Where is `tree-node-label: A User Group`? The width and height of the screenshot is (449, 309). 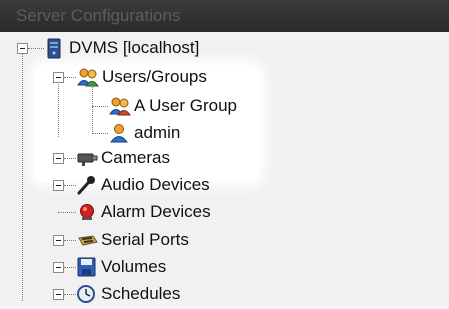 tree-node-label: A User Group is located at coordinates (185, 105).